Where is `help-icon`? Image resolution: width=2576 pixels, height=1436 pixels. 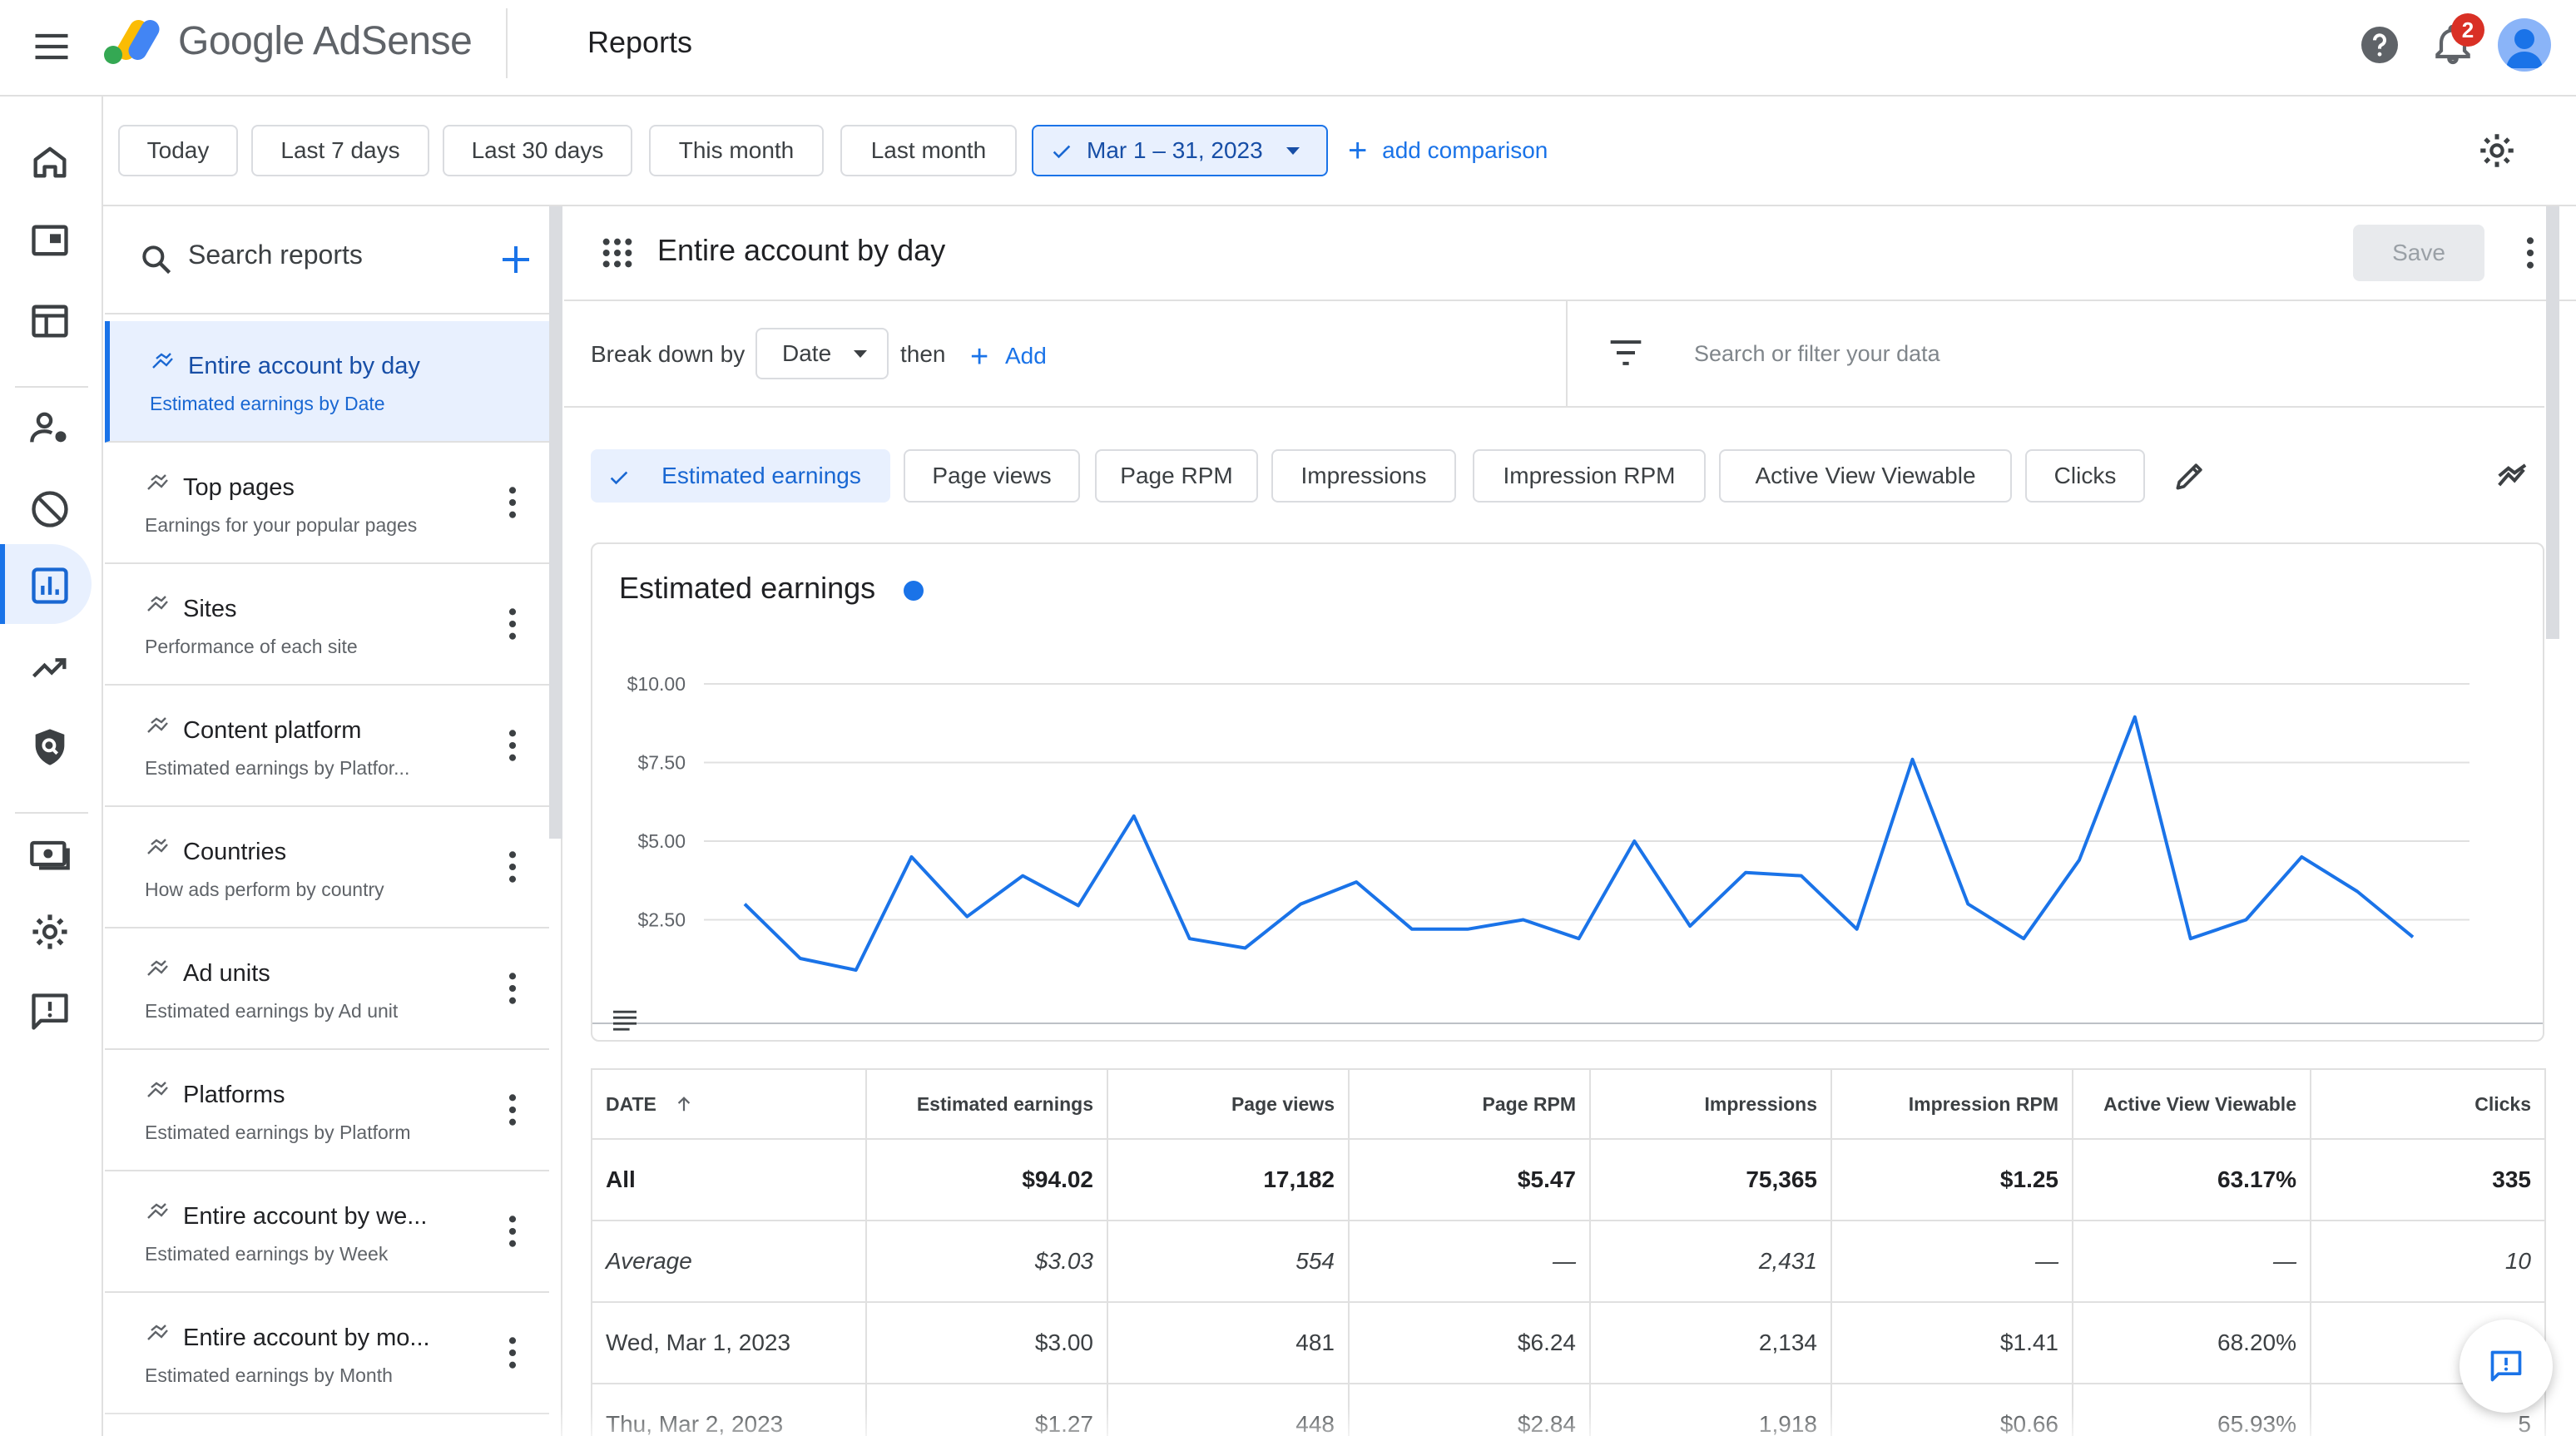
help-icon is located at coordinates (2380, 45).